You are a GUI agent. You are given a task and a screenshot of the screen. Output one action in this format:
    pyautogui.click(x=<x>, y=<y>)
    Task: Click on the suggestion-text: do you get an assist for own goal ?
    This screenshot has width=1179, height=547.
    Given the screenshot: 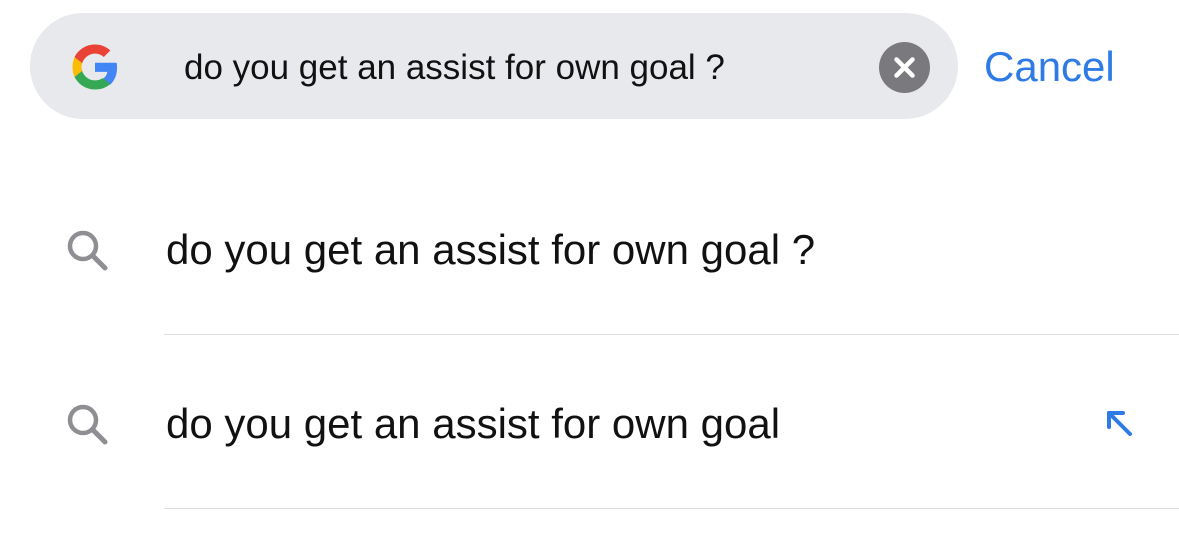 What is the action you would take?
    pyautogui.click(x=491, y=249)
    